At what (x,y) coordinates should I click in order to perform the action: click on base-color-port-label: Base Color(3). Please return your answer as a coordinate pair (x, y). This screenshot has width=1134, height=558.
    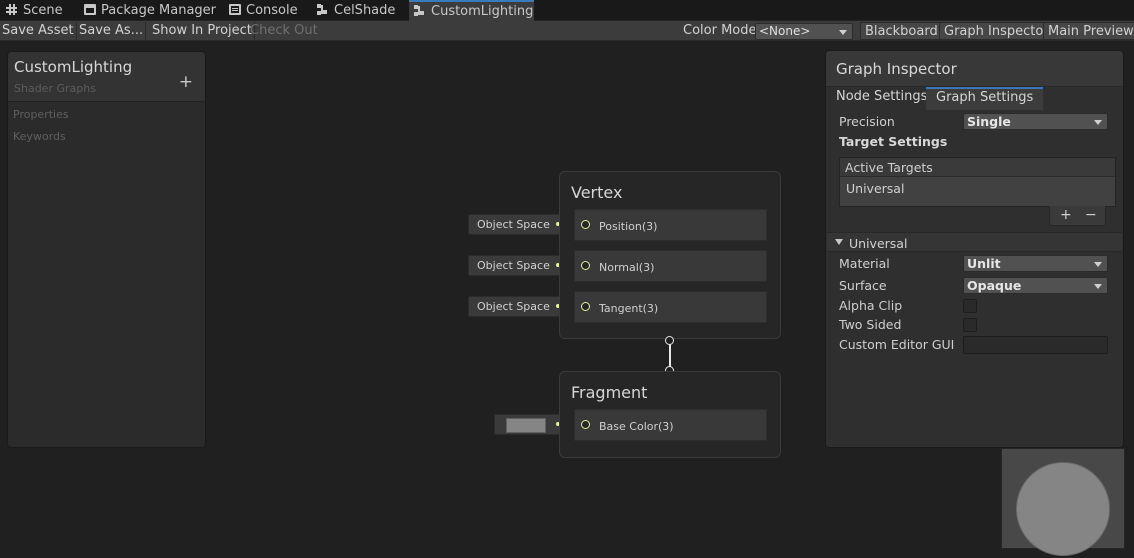
    Looking at the image, I should click on (636, 426).